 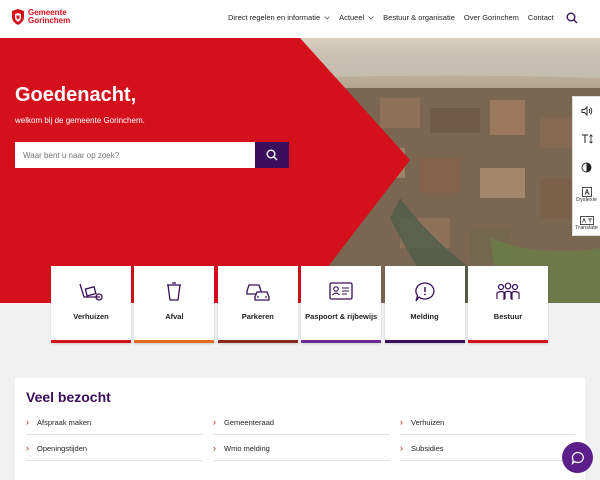 I want to click on nav-item-over-gorinchem: Over Gorinchem, so click(x=491, y=17).